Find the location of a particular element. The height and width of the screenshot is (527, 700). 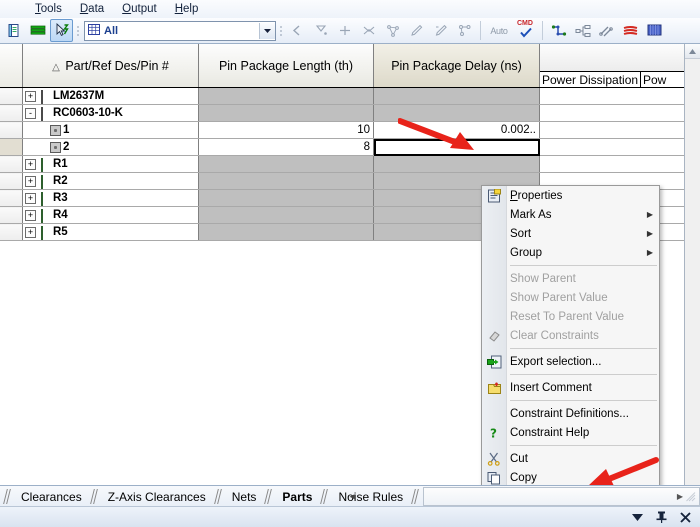

chevron-down-icon is located at coordinates (267, 30).